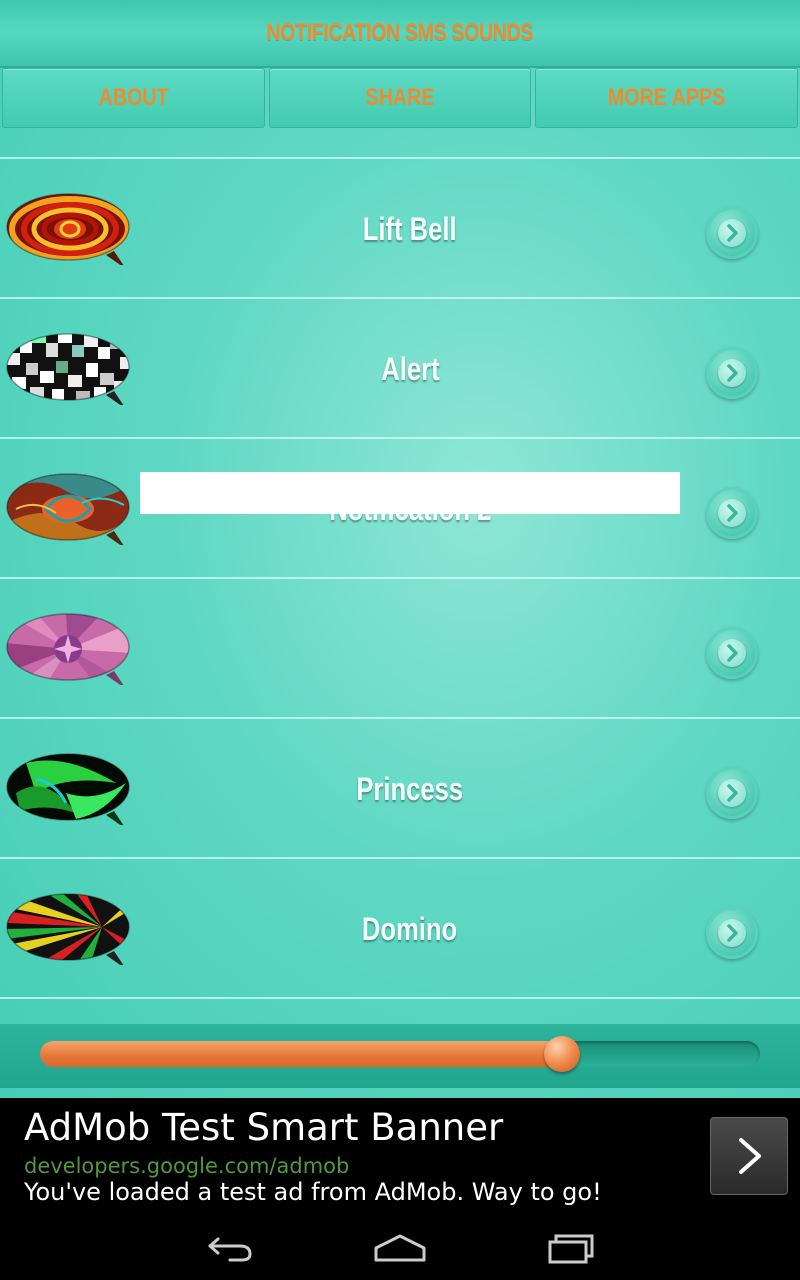  Describe the element at coordinates (230, 1248) in the screenshot. I see `back-icon` at that location.